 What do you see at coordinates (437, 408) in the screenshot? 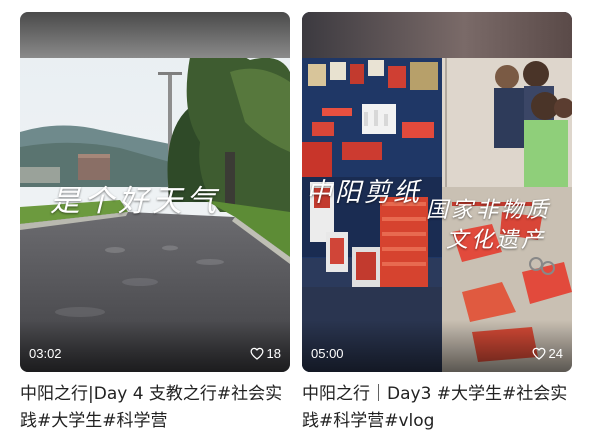
I see `video-title: 中阳之行｜Day3 #大学生#社会实践#科学营#vlog` at bounding box center [437, 408].